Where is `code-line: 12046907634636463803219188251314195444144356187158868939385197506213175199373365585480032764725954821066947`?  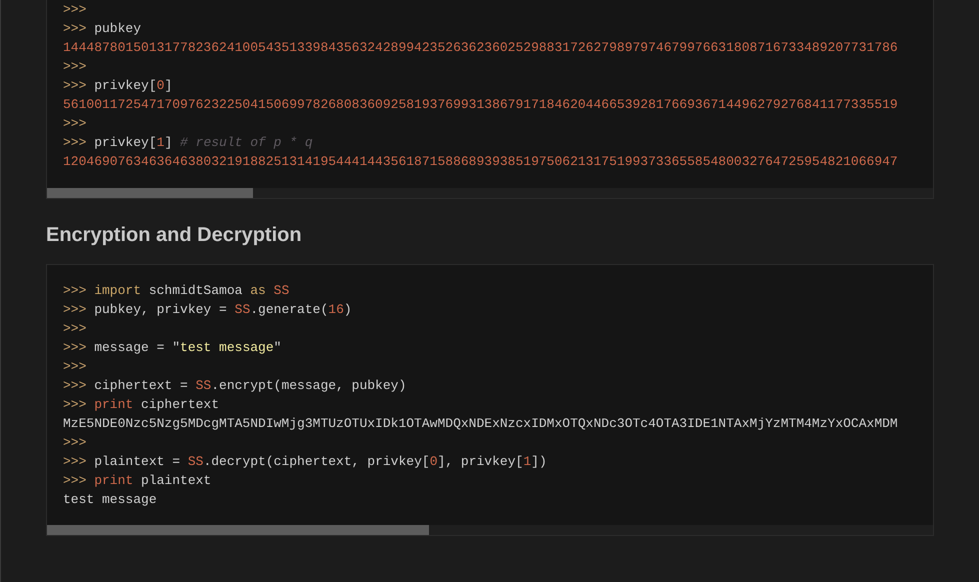 code-line: 12046907634636463803219188251314195444144356187158868939385197506213175199373365585480032764725954821066947 is located at coordinates (480, 162).